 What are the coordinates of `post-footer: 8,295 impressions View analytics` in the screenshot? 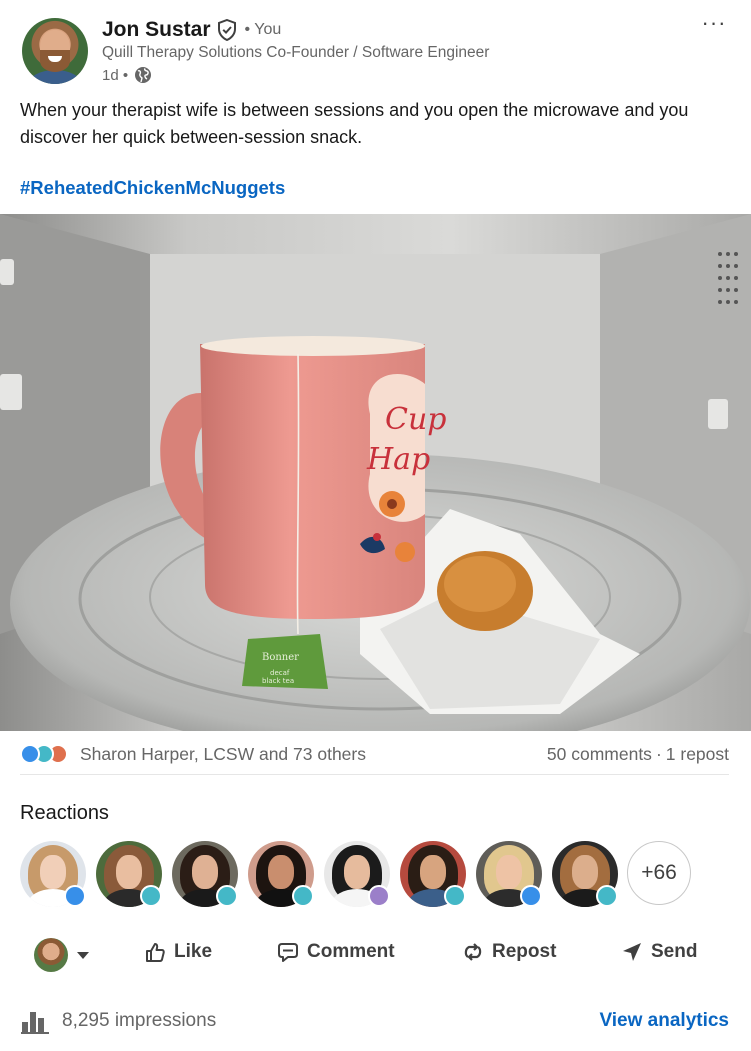 It's located at (374, 1021).